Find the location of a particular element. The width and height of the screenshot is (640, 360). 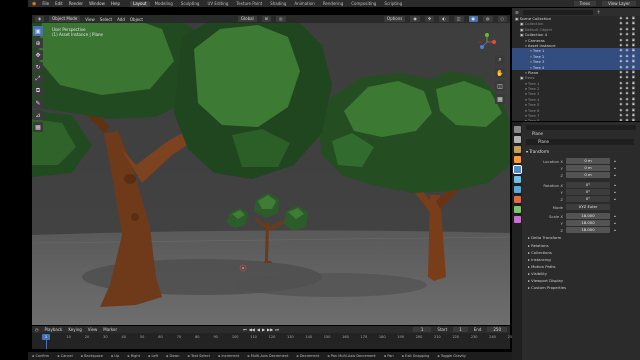

end-frame-field: 250 is located at coordinates (497, 329).